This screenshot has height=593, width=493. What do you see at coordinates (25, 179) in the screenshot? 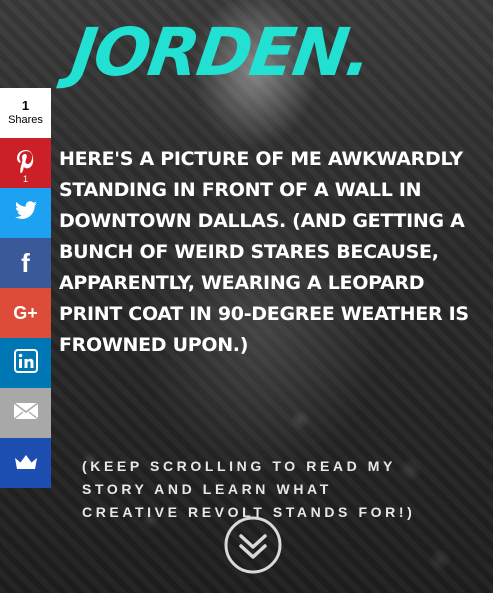
I see `pinterest-share-count: 1` at bounding box center [25, 179].